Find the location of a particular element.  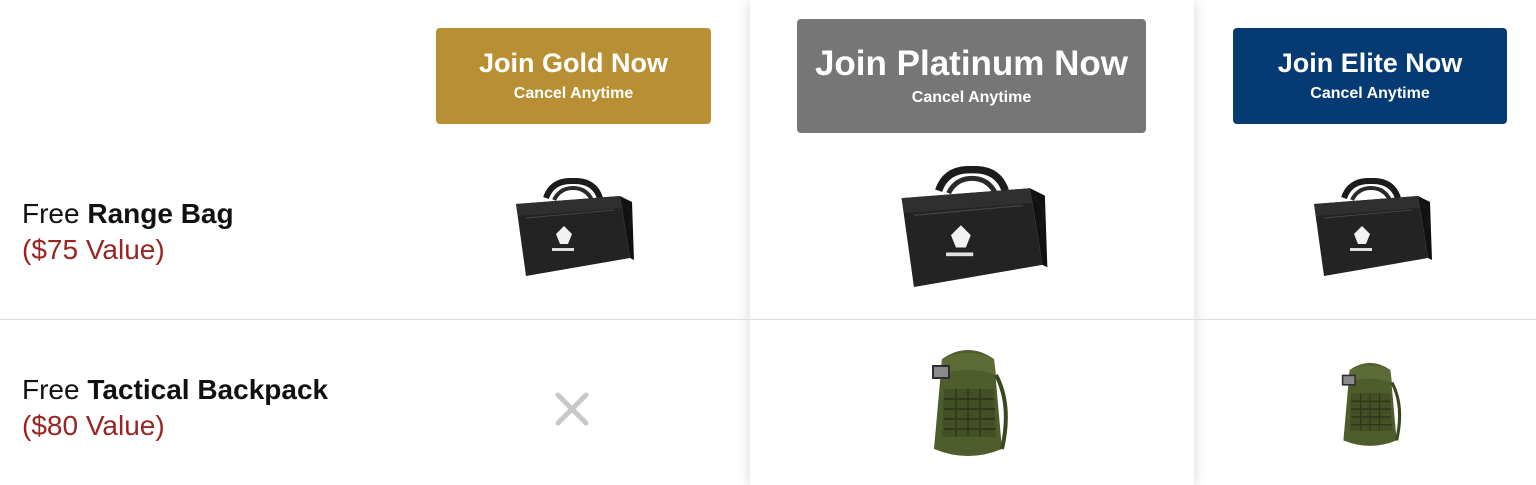

row-name: Tactical Backpack is located at coordinates (208, 389).